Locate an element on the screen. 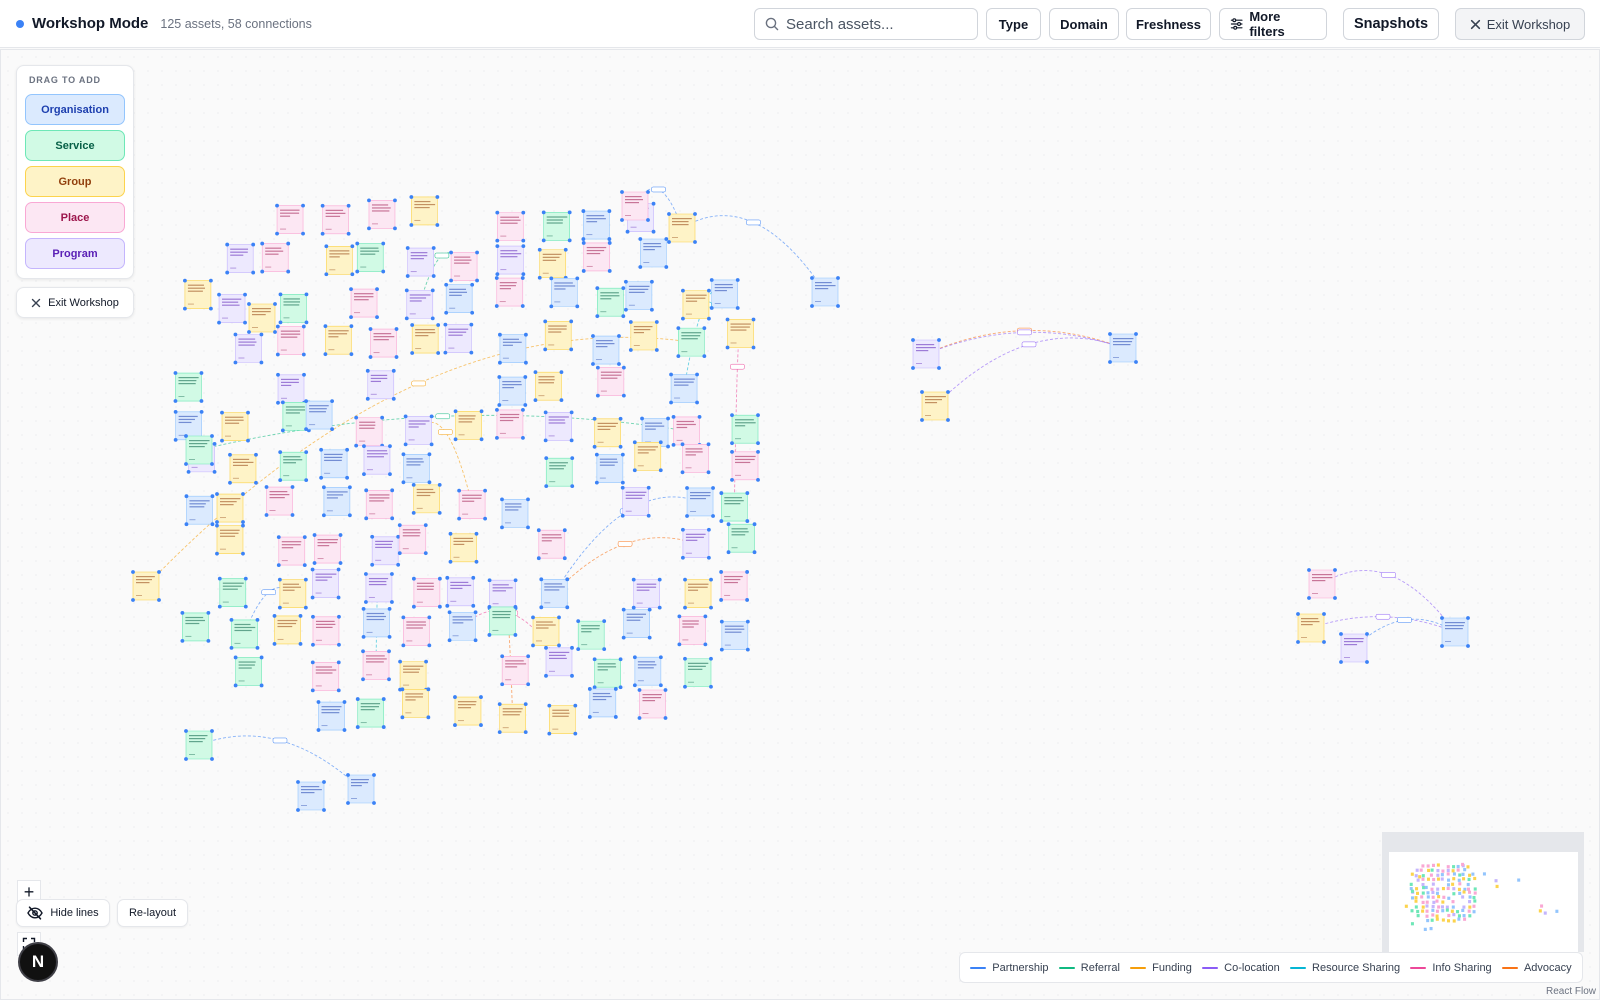 This screenshot has height=1000, width=1600. relayout-button: Re-layout is located at coordinates (152, 913).